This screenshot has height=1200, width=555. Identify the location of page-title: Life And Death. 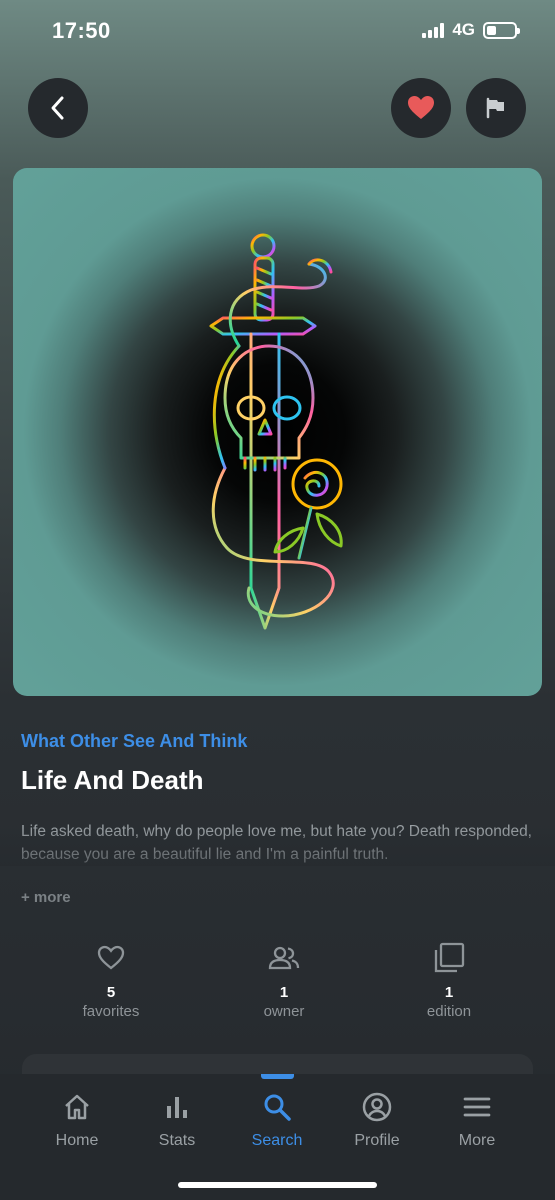
(112, 780).